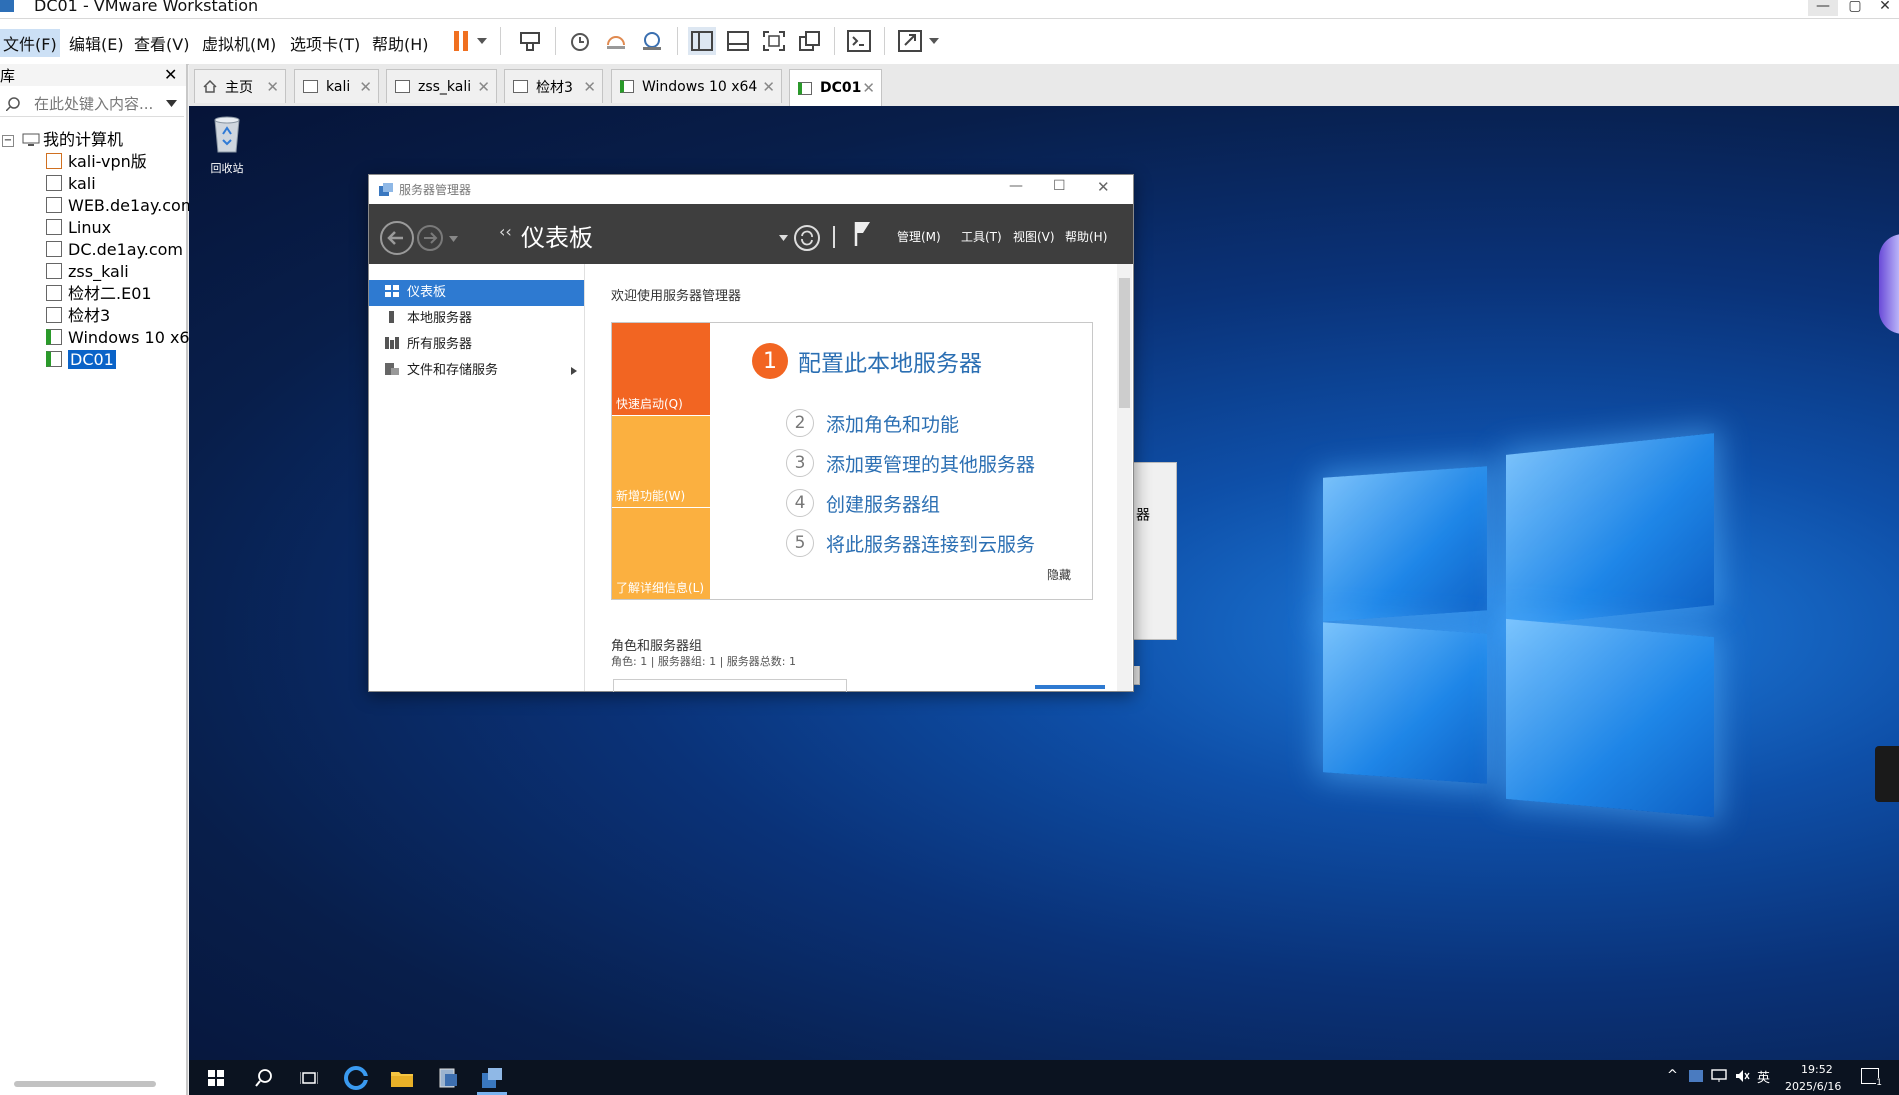 Image resolution: width=1899 pixels, height=1095 pixels. I want to click on snapshot-icon, so click(580, 41).